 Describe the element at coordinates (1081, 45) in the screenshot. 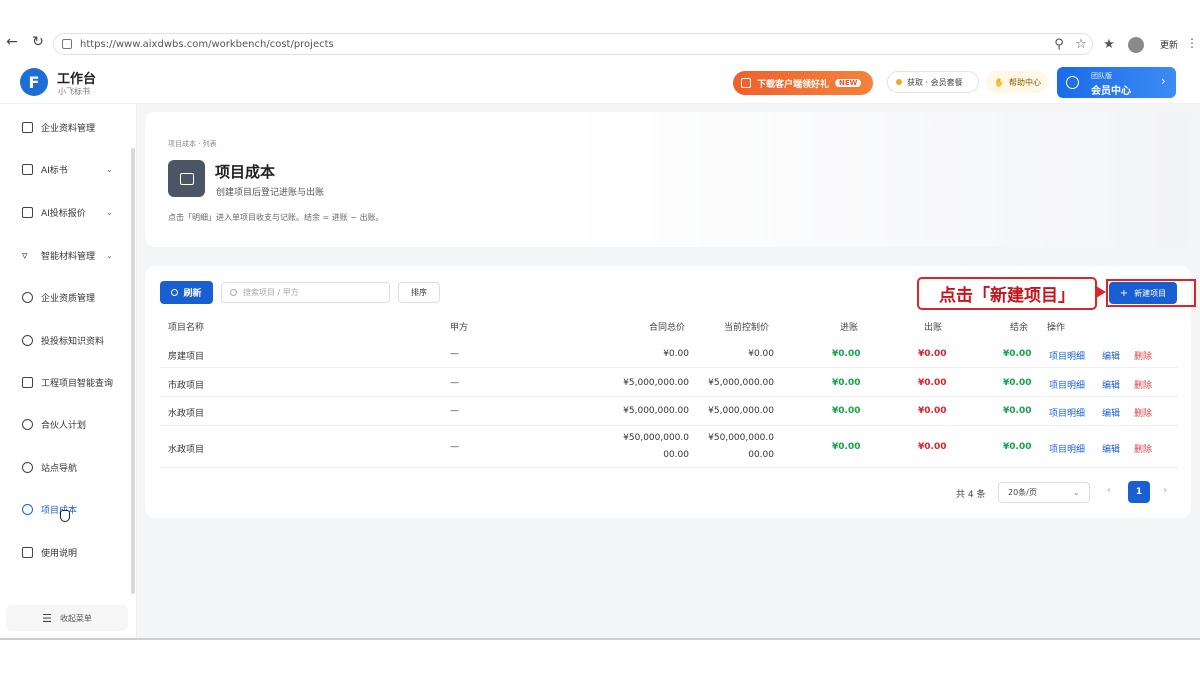

I see `star-icon: ☆` at that location.